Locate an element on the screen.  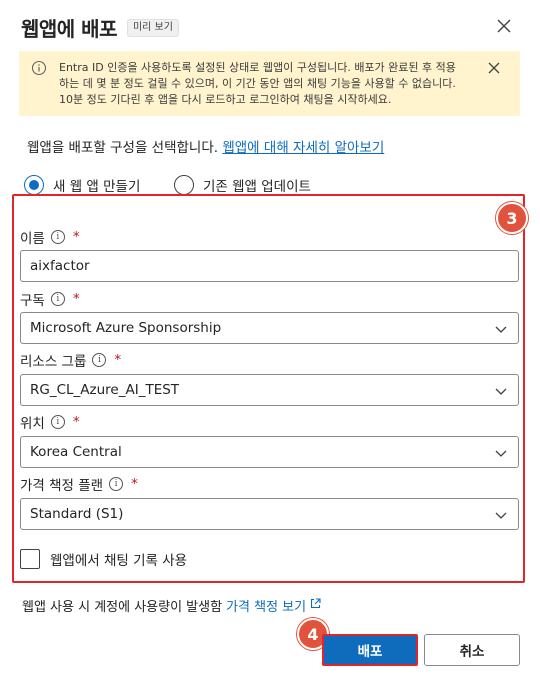
chat-history-option: 웹앱에서 채팅 기록 사용 is located at coordinates (103, 559).